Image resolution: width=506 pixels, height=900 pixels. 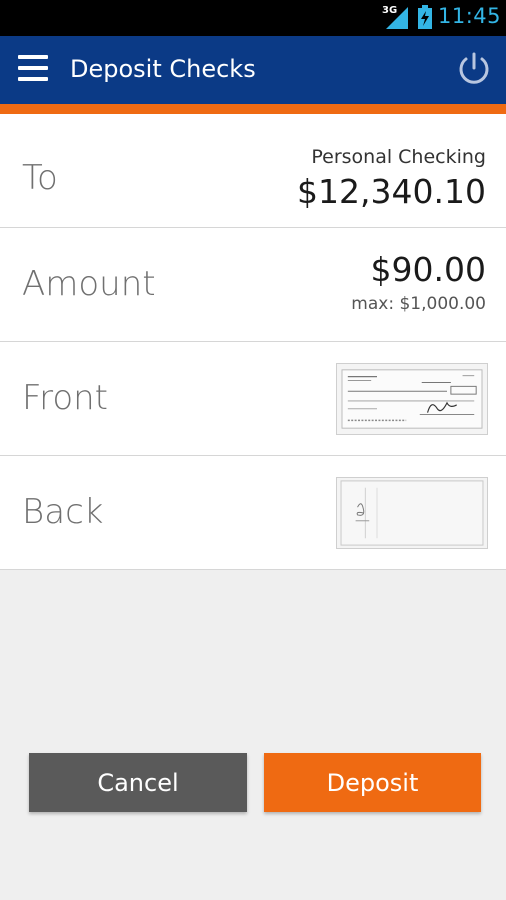 I want to click on cancel-button: Cancel, so click(x=138, y=782).